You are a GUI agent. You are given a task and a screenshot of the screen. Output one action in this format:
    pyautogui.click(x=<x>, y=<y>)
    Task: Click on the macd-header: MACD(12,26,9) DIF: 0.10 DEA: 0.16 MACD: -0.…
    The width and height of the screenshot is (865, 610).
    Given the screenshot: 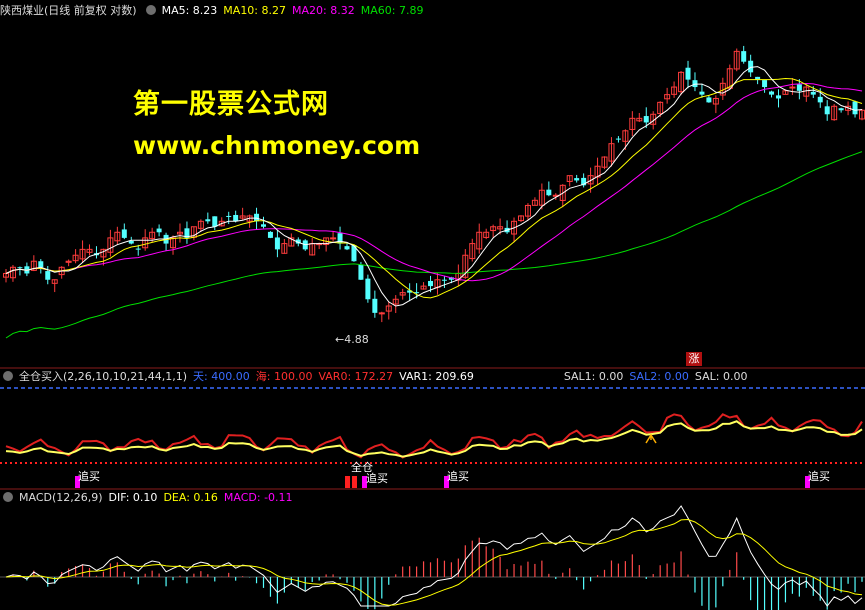 What is the action you would take?
    pyautogui.click(x=149, y=497)
    